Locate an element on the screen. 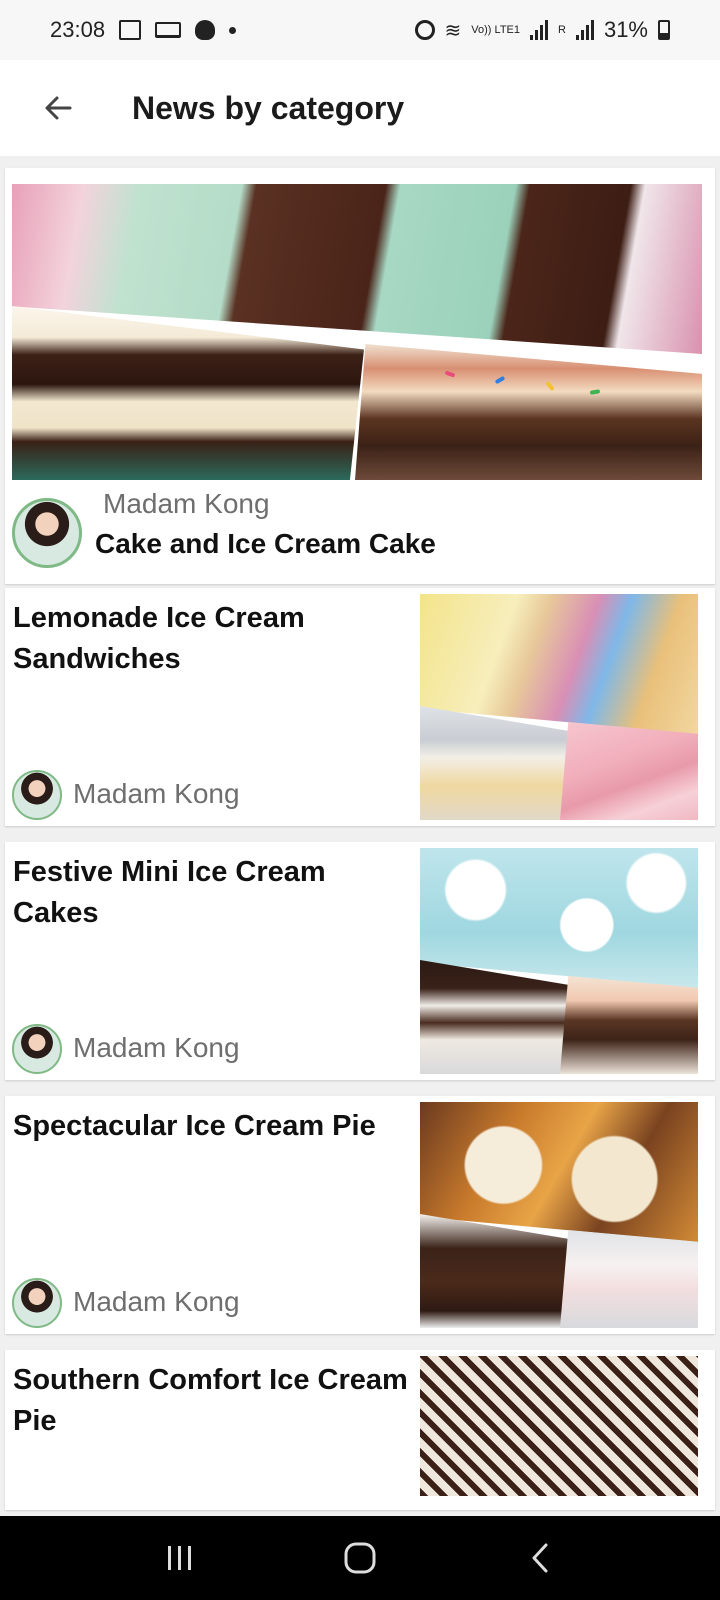  network-label: Vo)) LTE1 is located at coordinates (495, 30).